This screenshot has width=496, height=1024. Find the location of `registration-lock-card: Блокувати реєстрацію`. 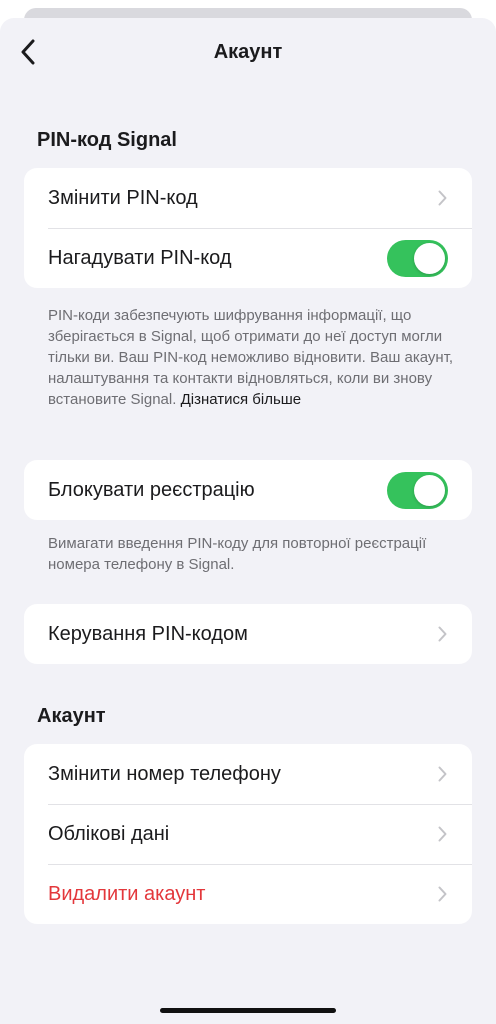

registration-lock-card: Блокувати реєстрацію is located at coordinates (248, 490).